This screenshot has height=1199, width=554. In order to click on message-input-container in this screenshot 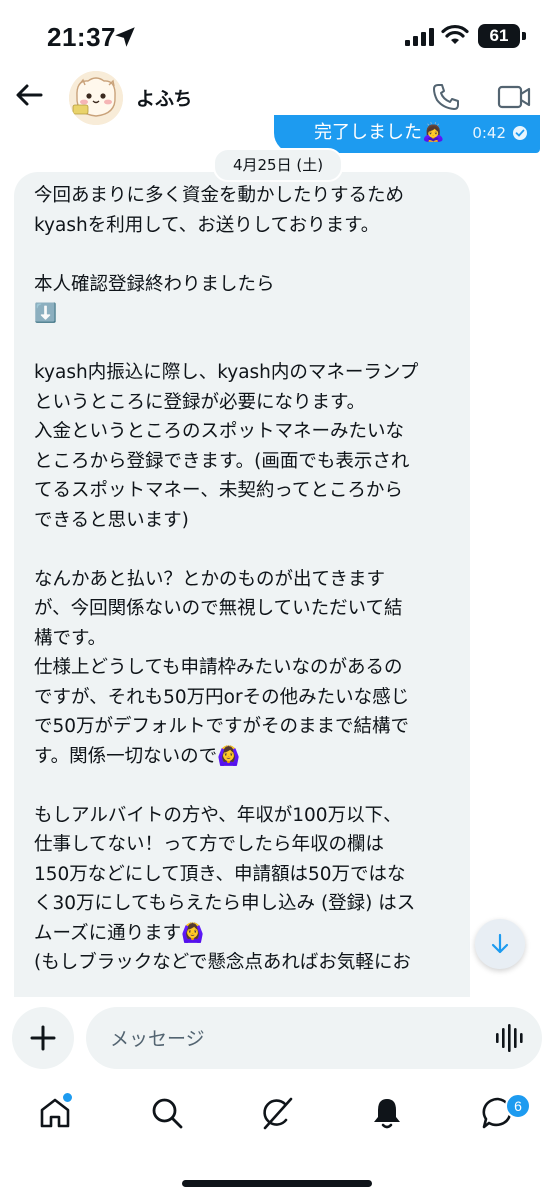, I will do `click(314, 1039)`.